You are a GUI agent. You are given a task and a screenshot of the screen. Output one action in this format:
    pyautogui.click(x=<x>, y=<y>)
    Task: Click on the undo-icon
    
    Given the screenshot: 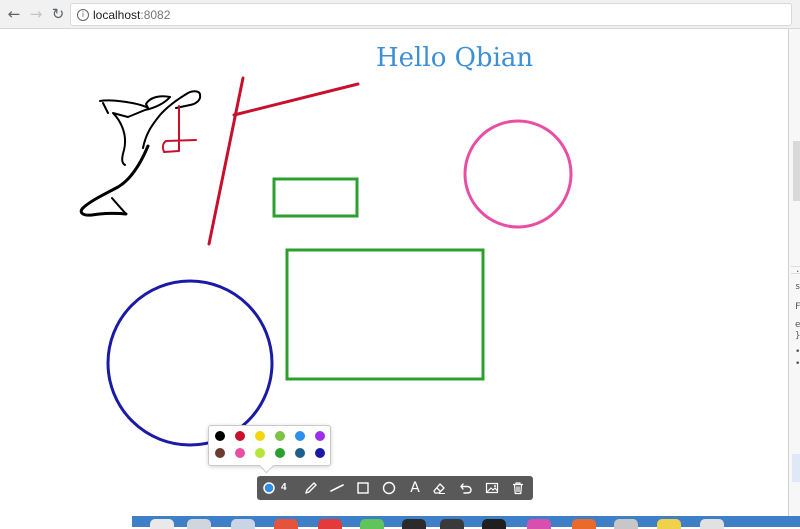 What is the action you would take?
    pyautogui.click(x=466, y=488)
    